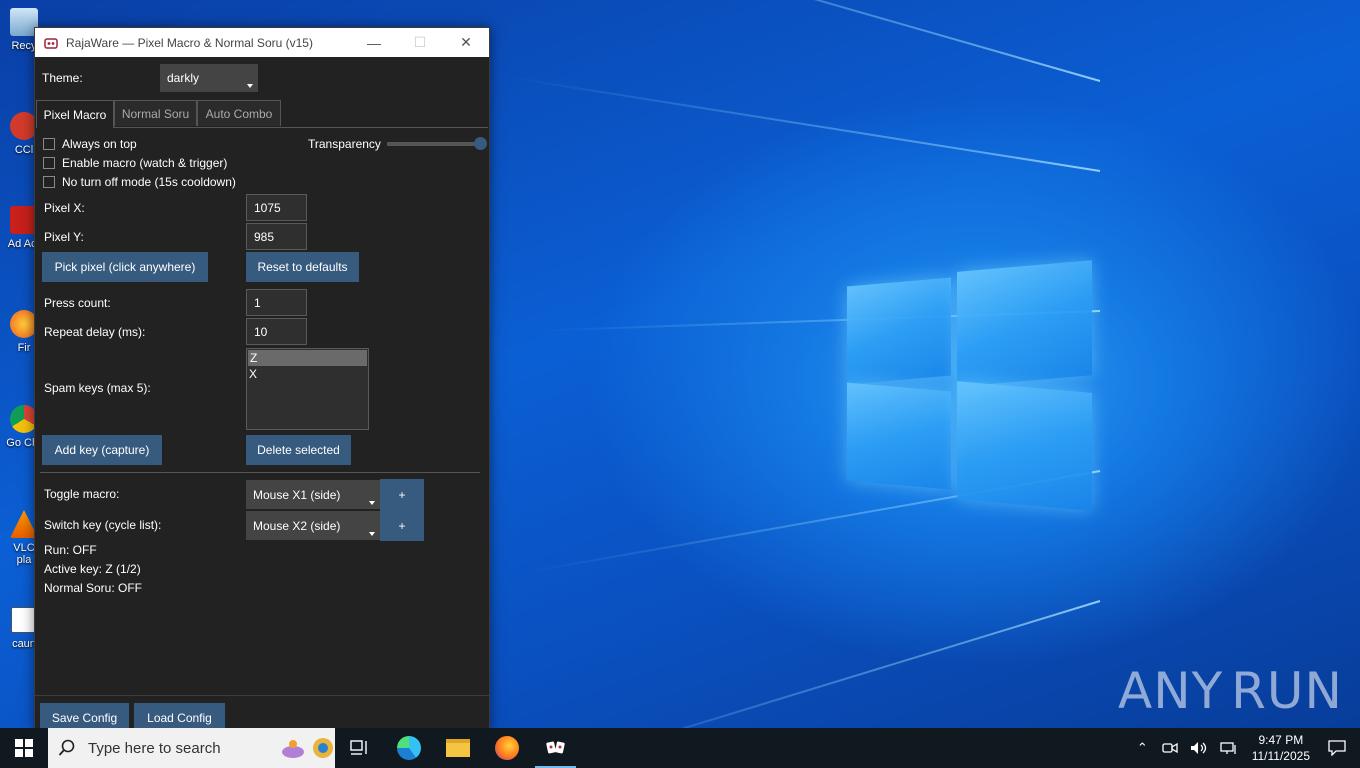  What do you see at coordinates (1230, 691) in the screenshot?
I see `anyrun-watermark: ANY RUN` at bounding box center [1230, 691].